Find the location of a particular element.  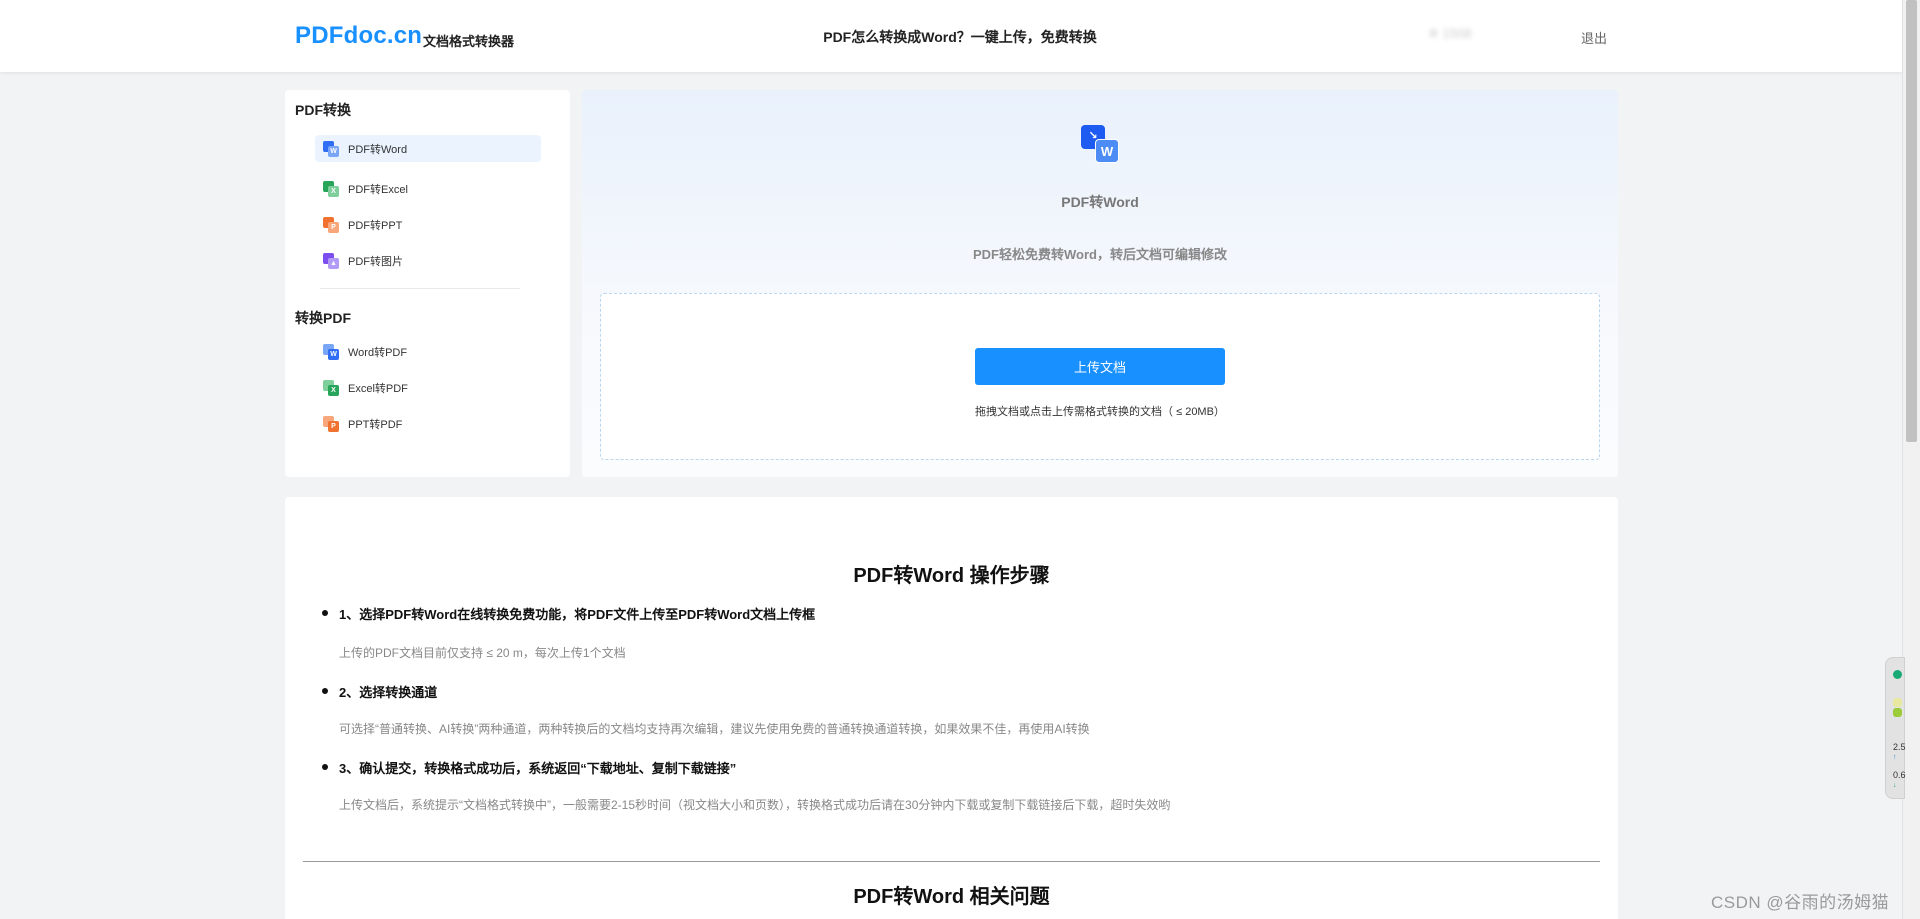

excel-to-pdf-icon: X is located at coordinates (331, 387).